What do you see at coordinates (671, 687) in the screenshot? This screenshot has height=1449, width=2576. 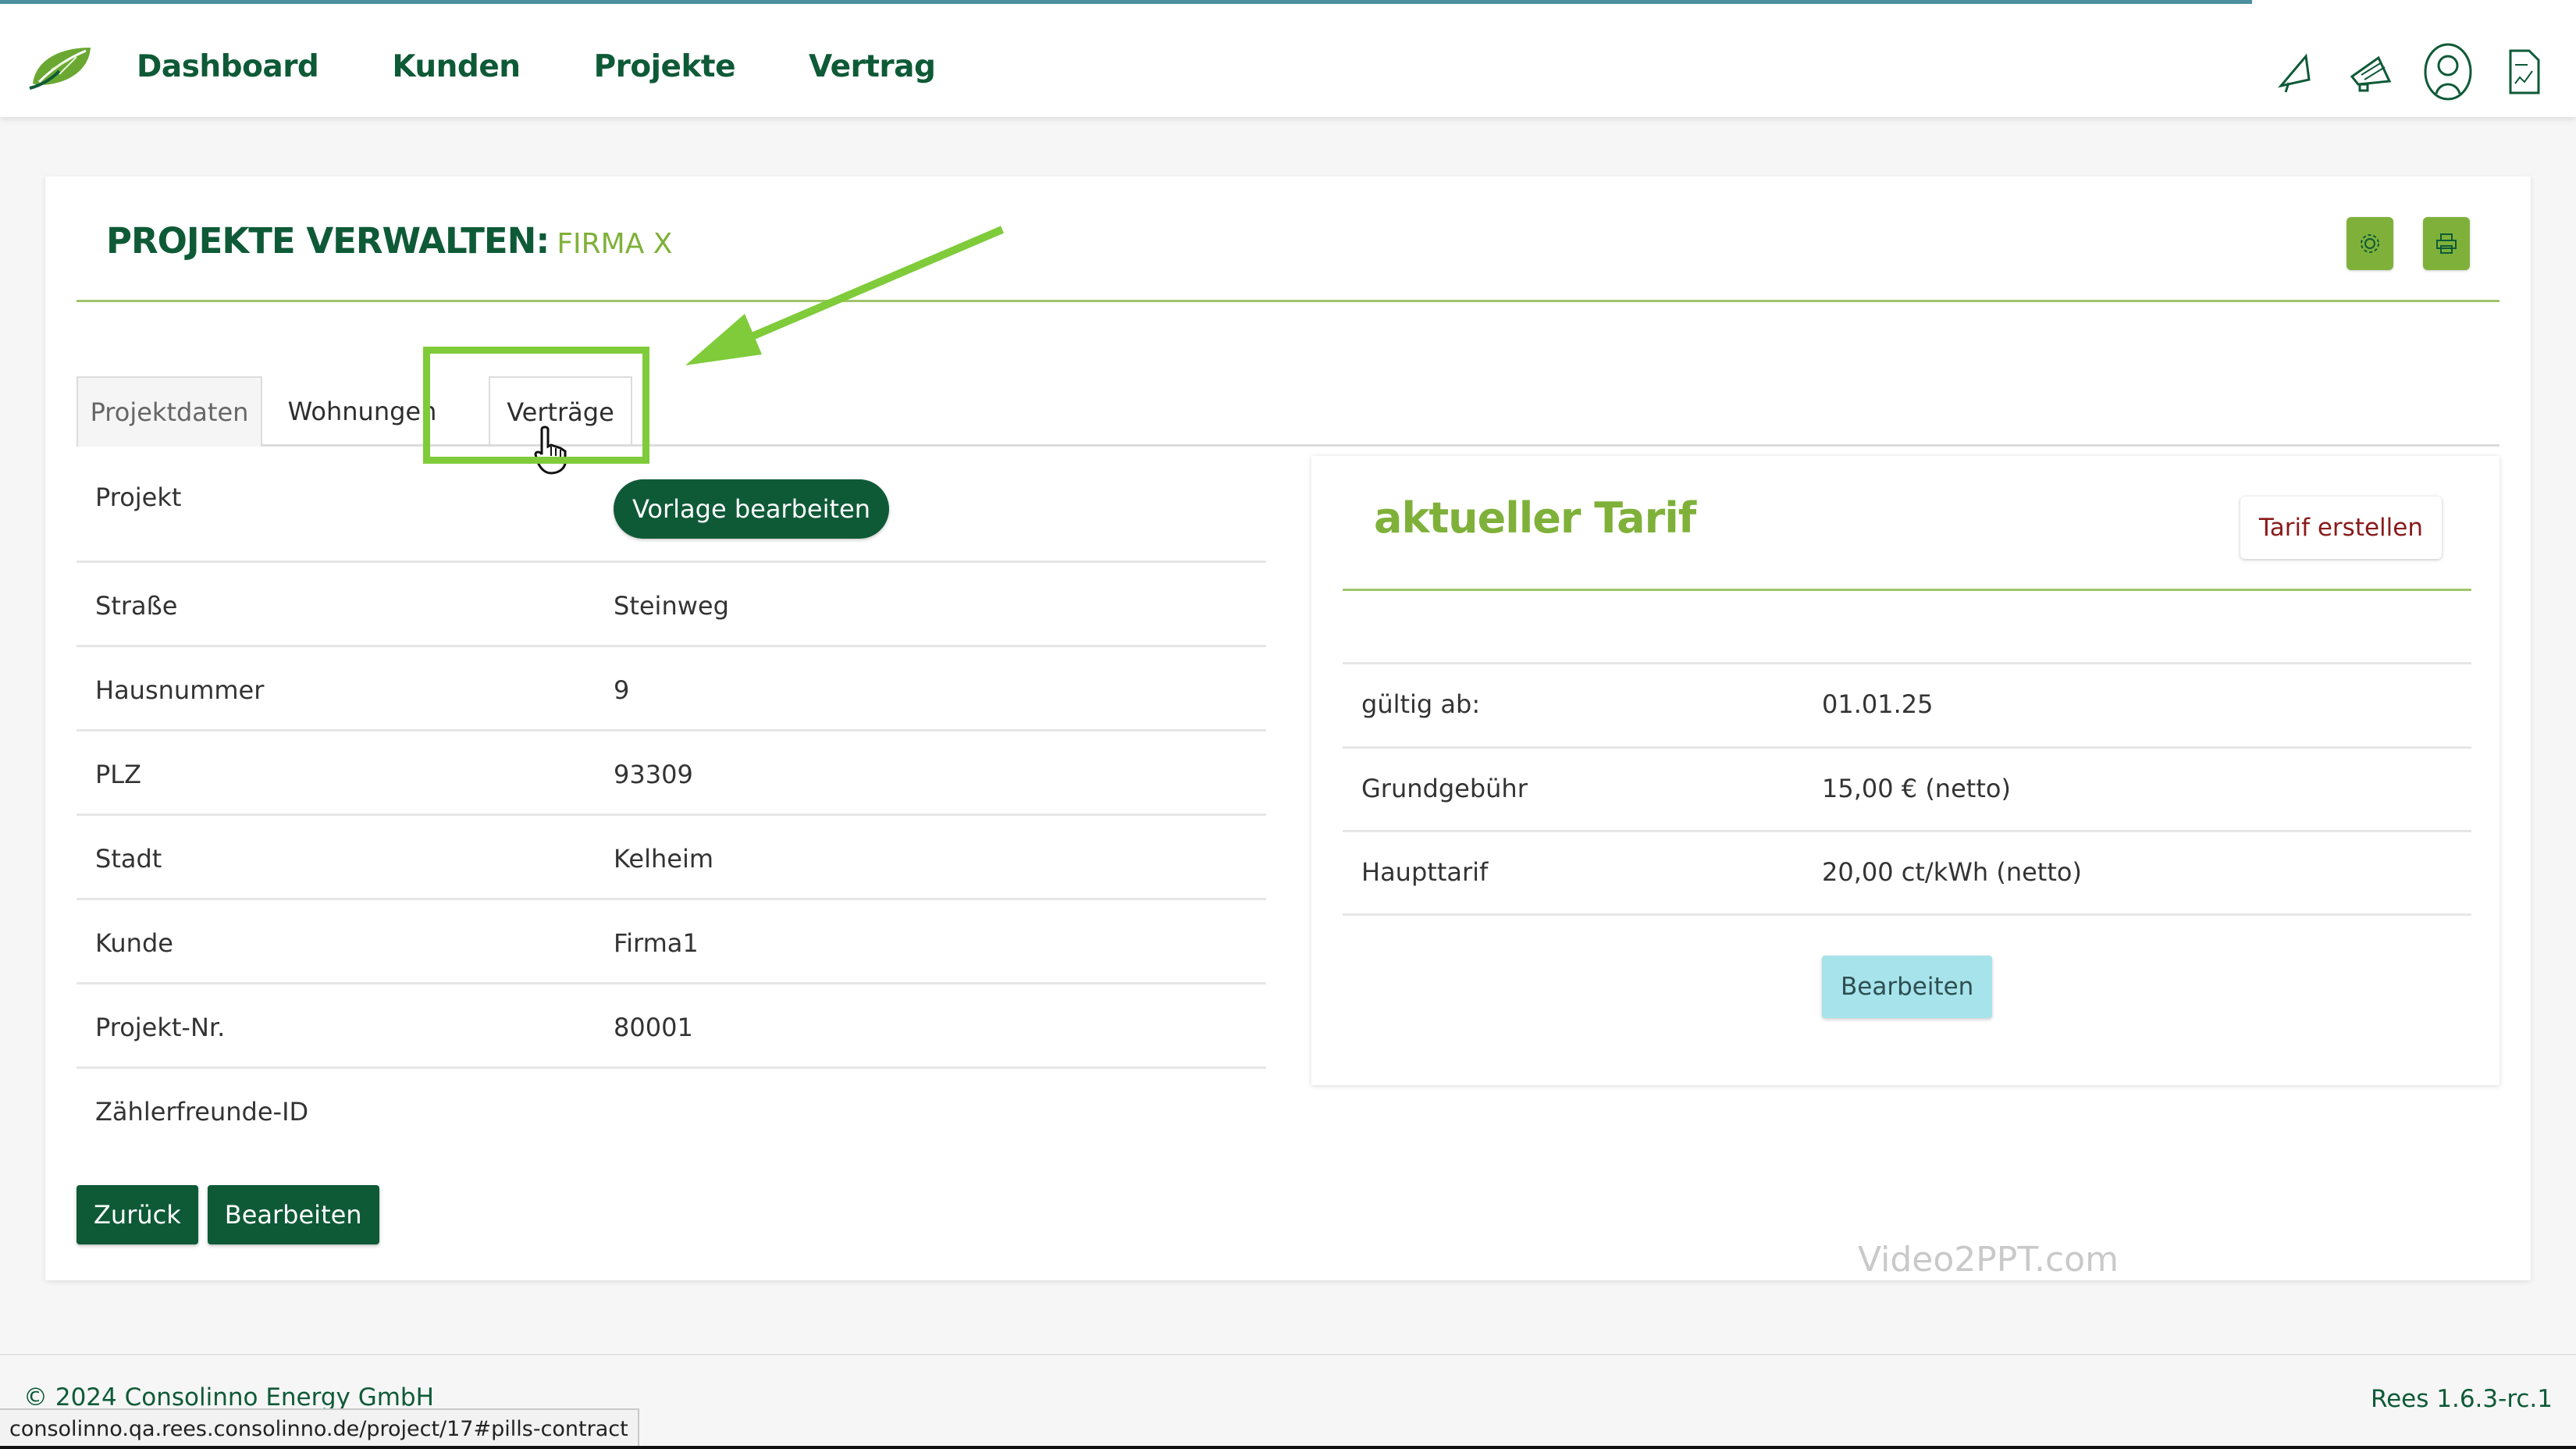 I see `table-row: Hausnummer 9` at bounding box center [671, 687].